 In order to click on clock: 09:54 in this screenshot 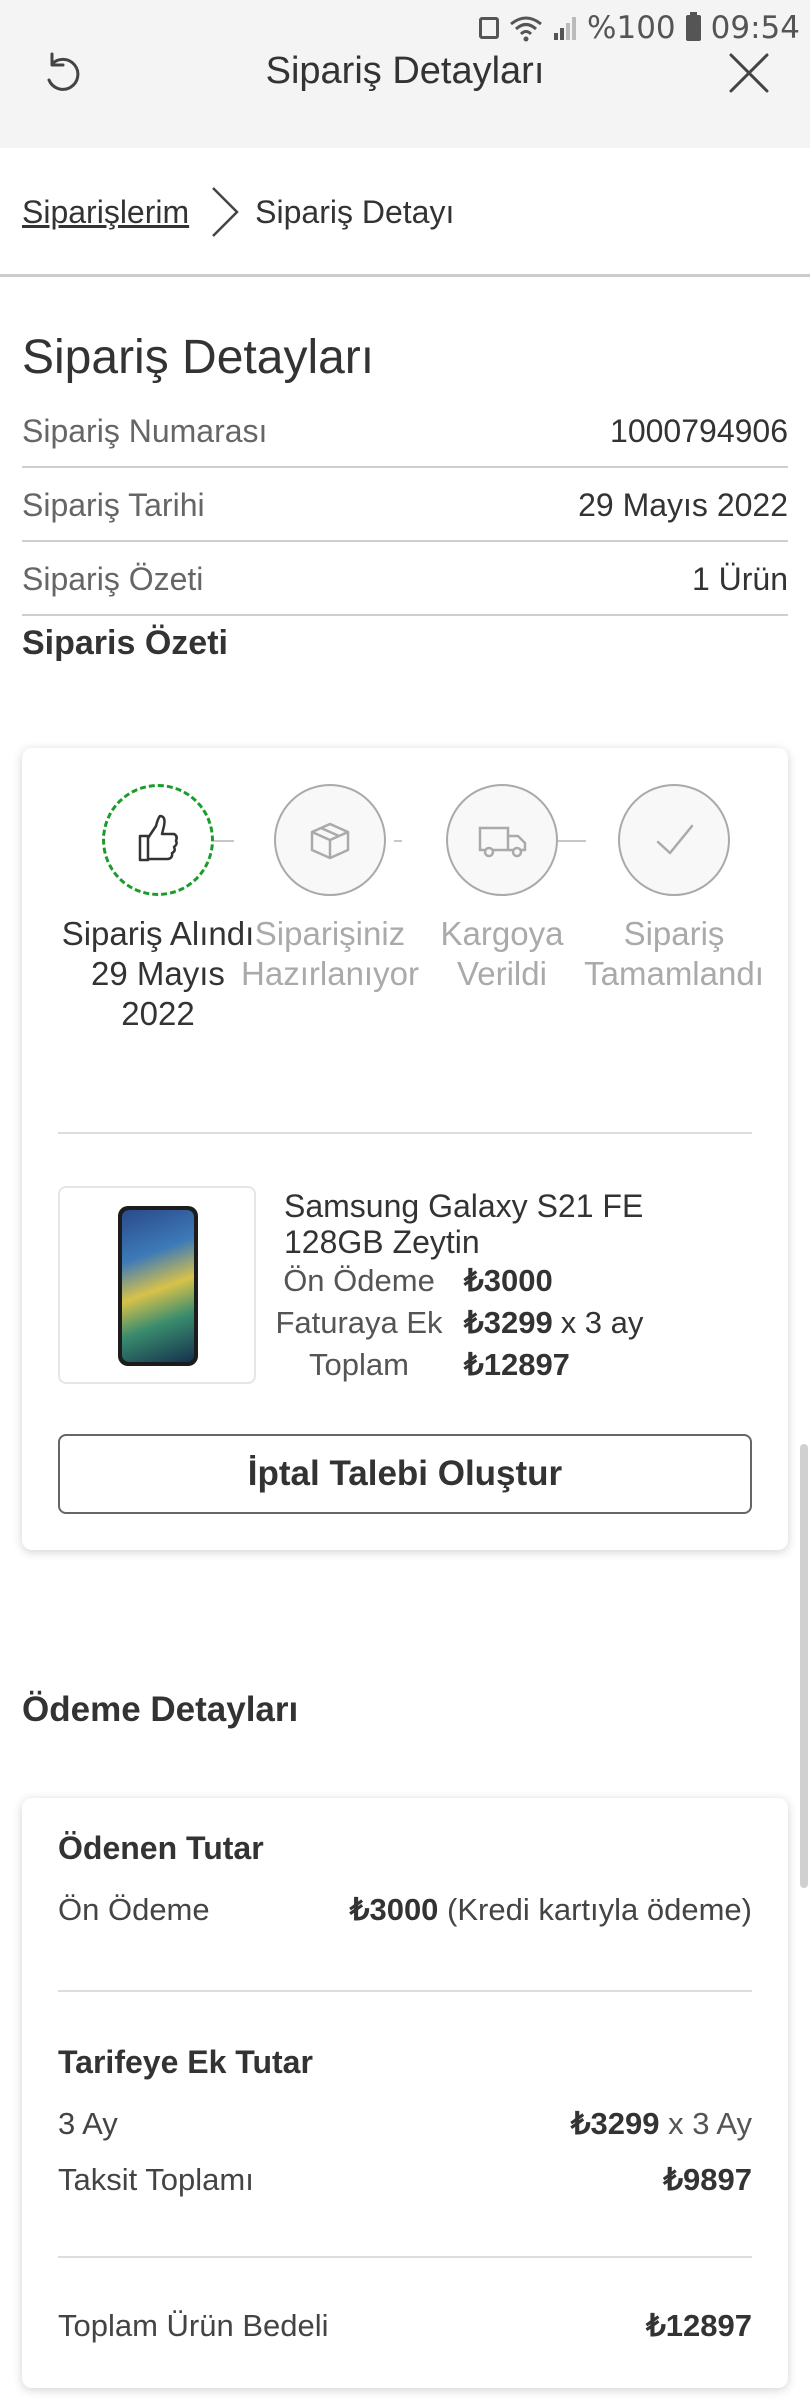, I will do `click(755, 28)`.